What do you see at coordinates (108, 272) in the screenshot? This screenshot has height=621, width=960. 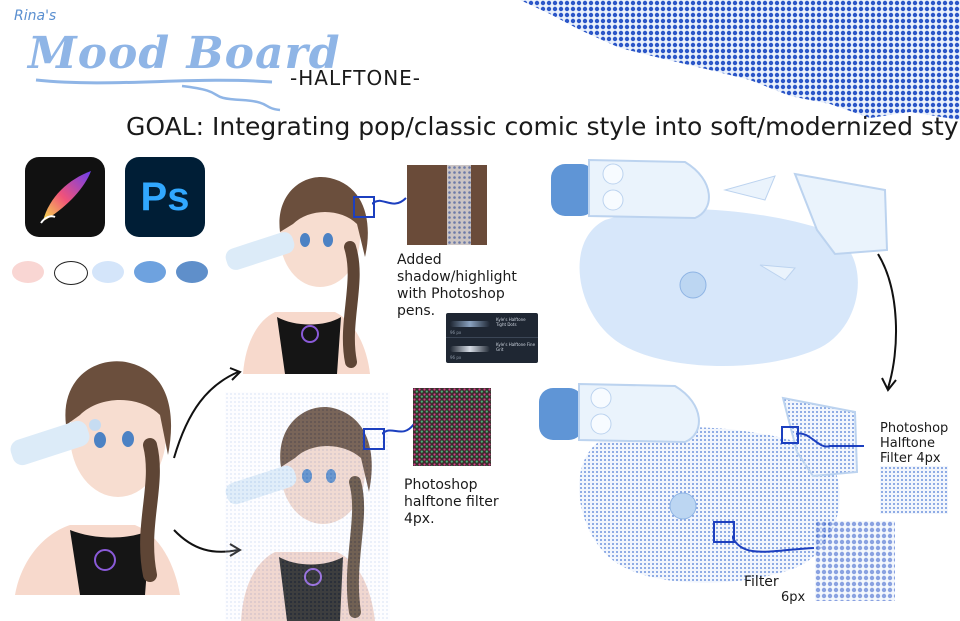 I see `swatch-pale-blue` at bounding box center [108, 272].